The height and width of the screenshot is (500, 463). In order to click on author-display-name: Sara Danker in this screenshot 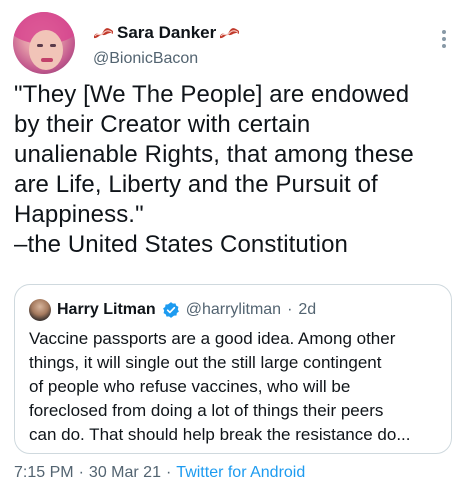, I will do `click(166, 33)`.